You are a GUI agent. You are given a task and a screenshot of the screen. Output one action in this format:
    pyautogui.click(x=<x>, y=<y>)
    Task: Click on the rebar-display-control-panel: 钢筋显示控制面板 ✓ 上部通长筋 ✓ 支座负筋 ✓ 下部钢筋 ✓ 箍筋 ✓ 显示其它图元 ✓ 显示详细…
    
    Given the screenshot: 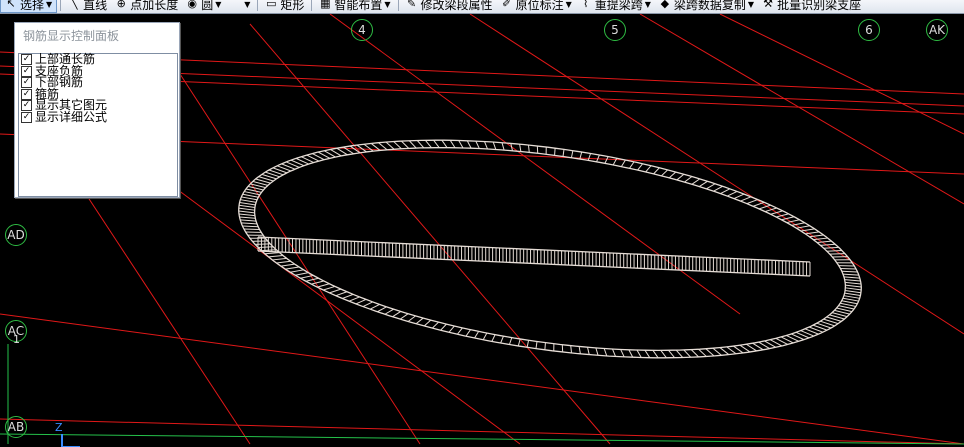 What is the action you would take?
    pyautogui.click(x=97, y=110)
    